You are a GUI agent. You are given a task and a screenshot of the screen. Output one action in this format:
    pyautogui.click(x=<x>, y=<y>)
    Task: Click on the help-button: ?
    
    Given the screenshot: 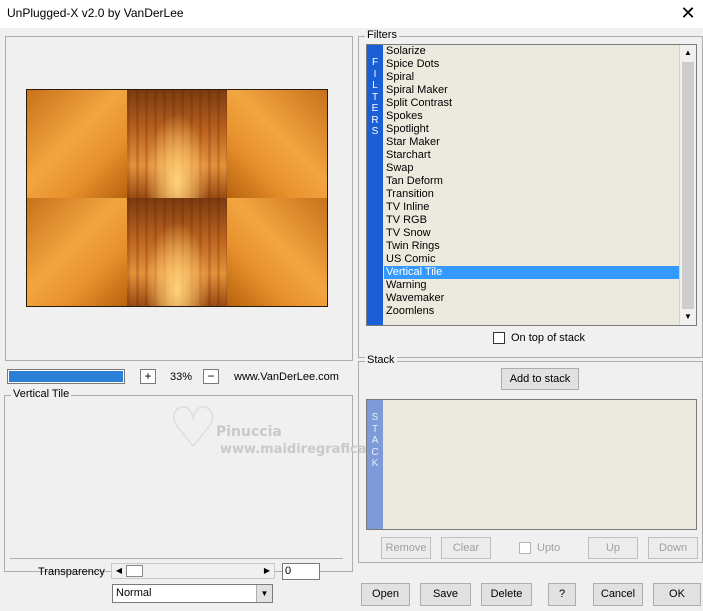 What is the action you would take?
    pyautogui.click(x=562, y=594)
    